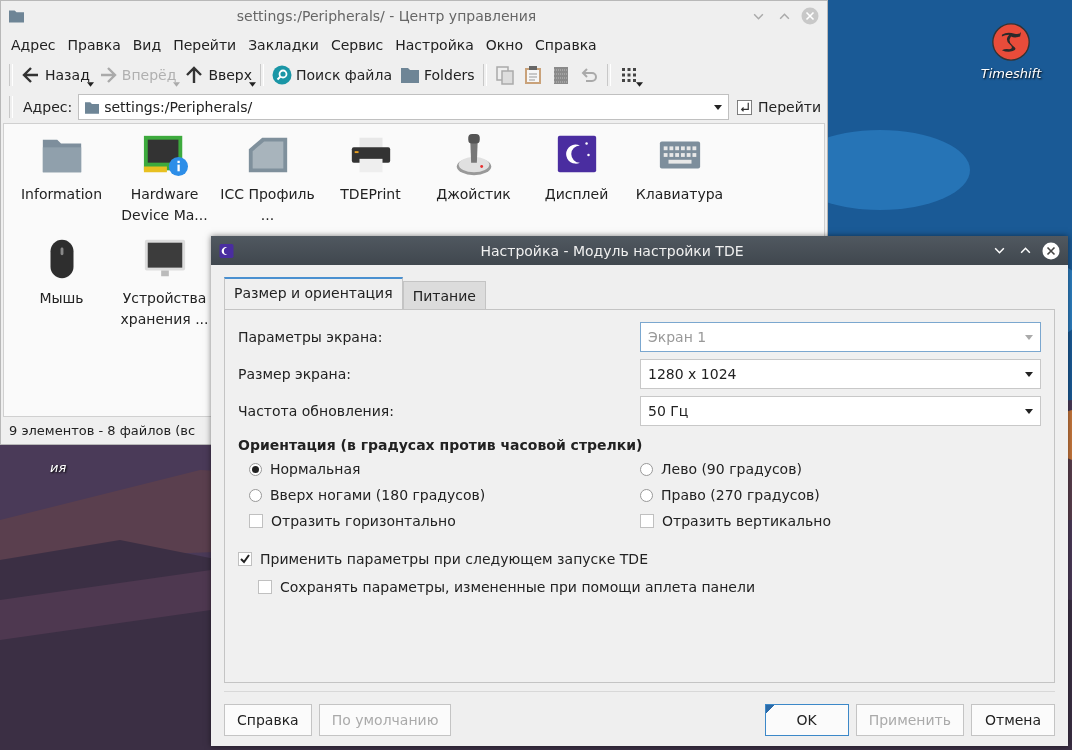  I want to click on field-label: Частота обновления:, so click(316, 411).